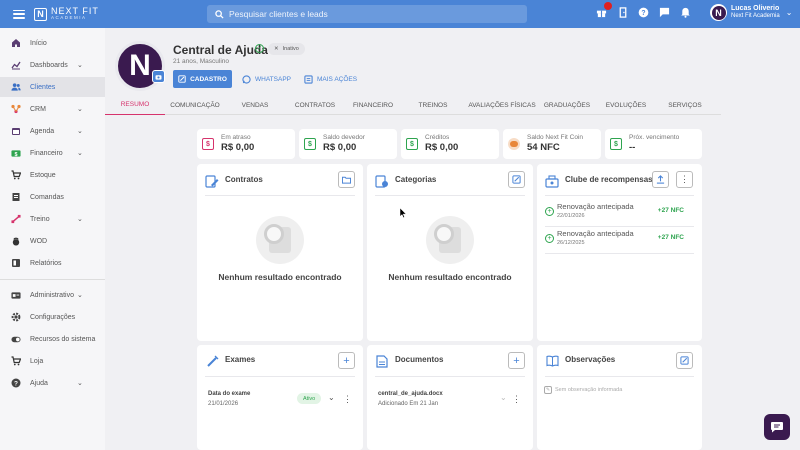  What do you see at coordinates (348, 144) in the screenshot?
I see `stat-saldo-devedor: $ Saldo devedor R$ 0,00` at bounding box center [348, 144].